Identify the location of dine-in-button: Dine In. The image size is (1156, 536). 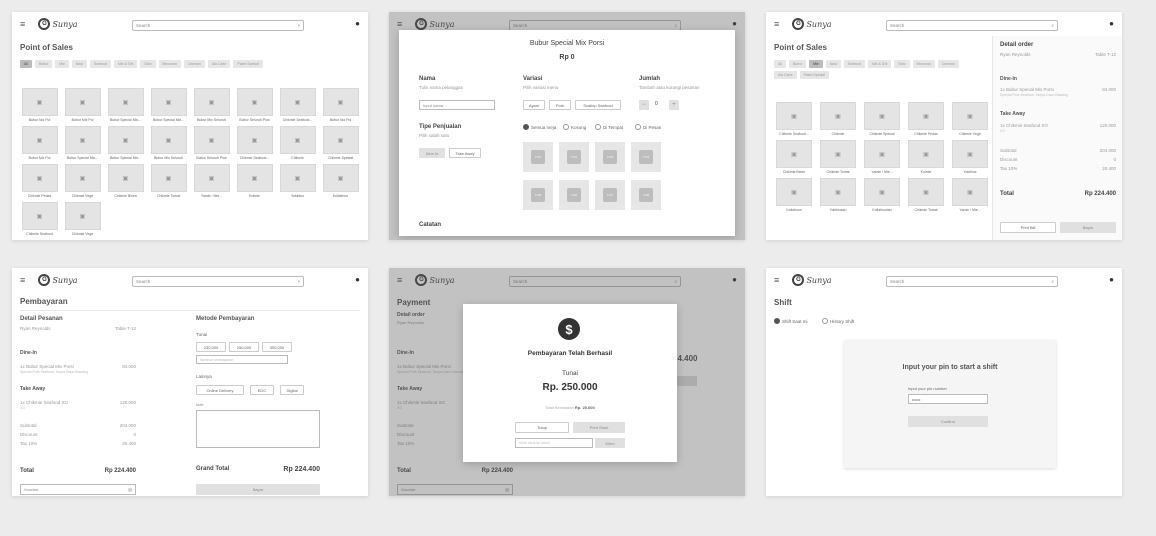
(432, 153).